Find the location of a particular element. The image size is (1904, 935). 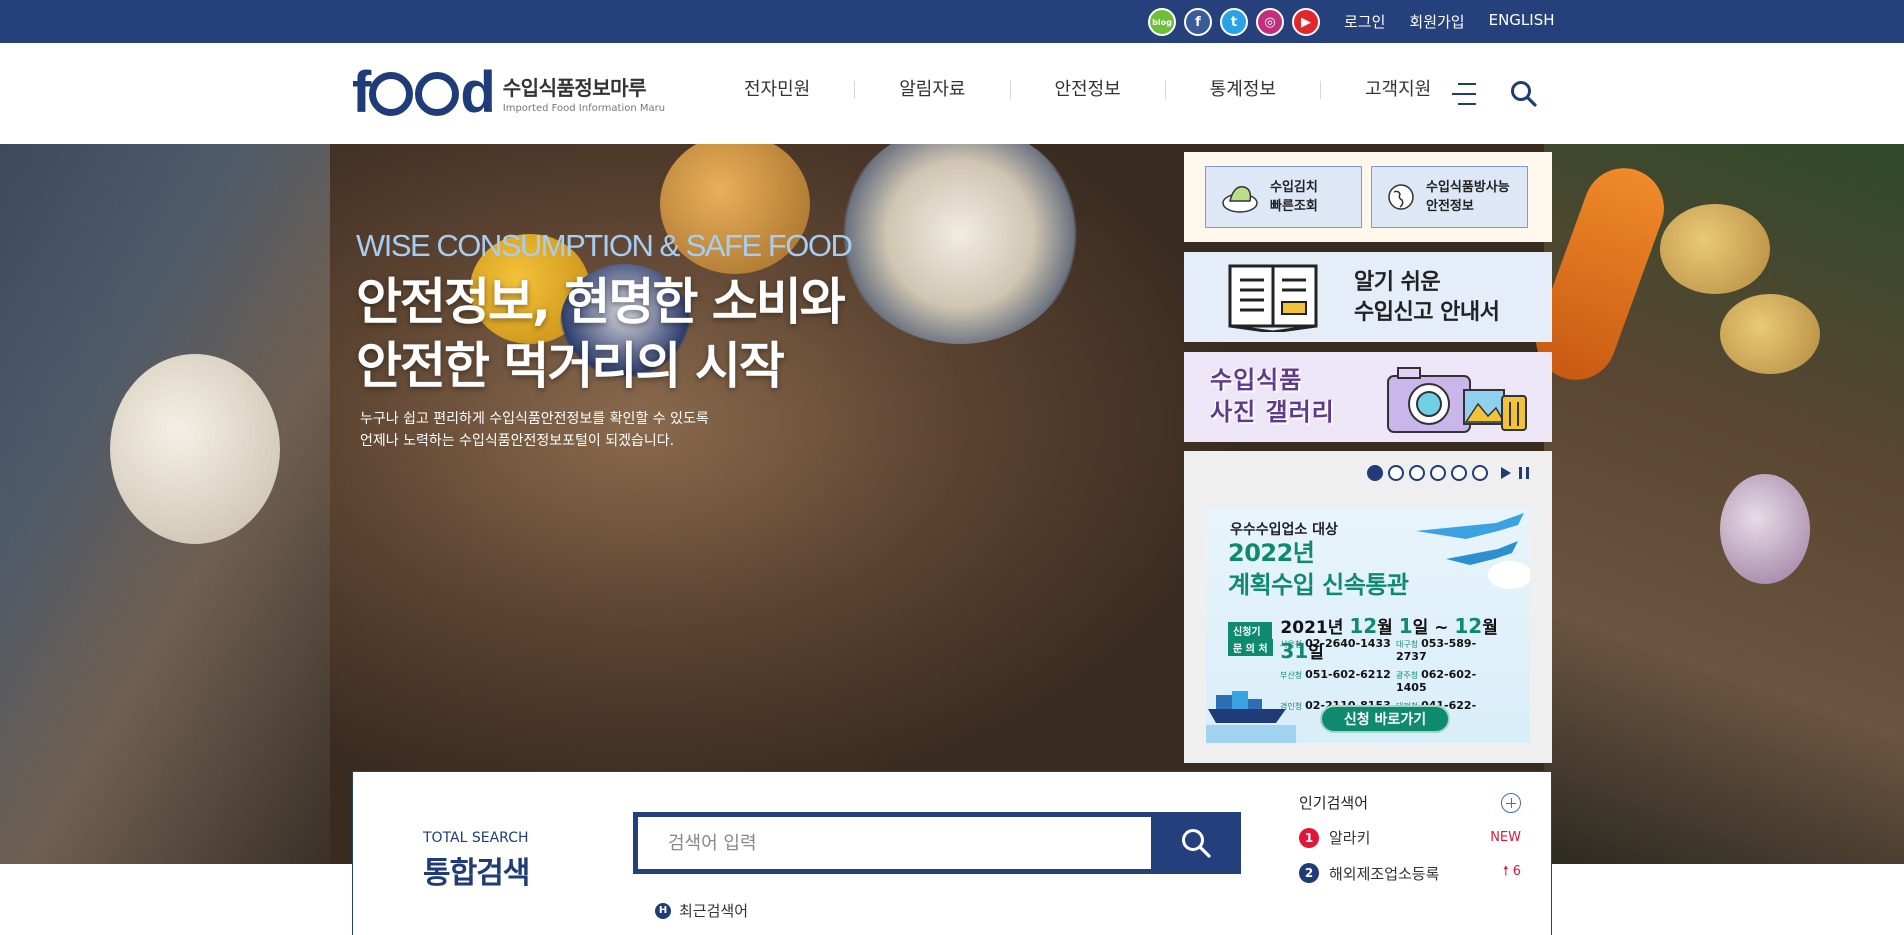

instagram-icon: ◎ is located at coordinates (1270, 22).